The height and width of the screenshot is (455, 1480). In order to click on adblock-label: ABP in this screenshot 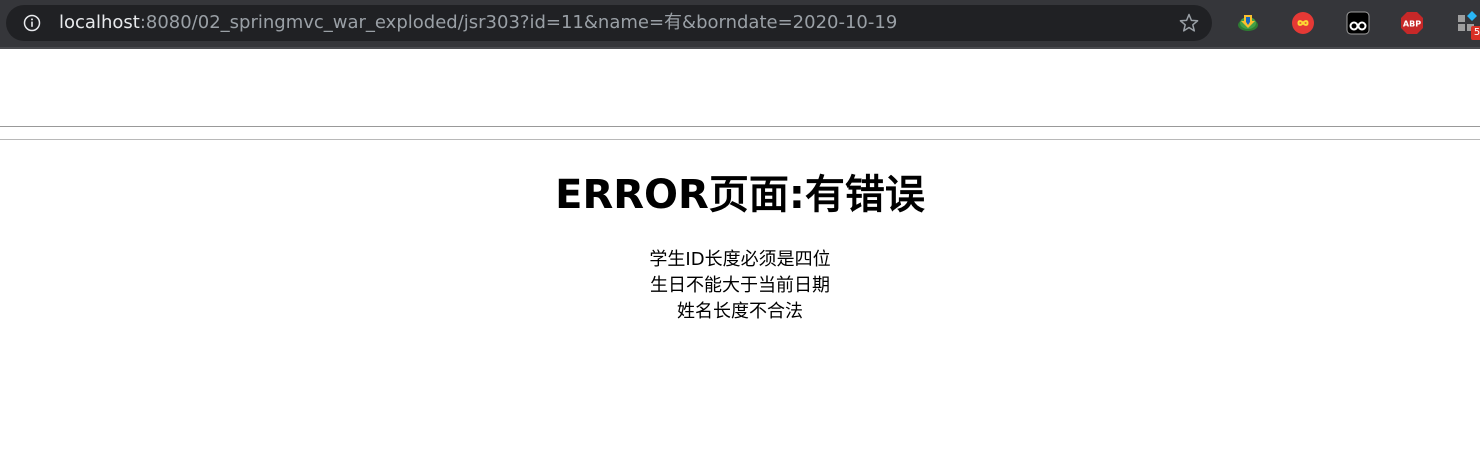, I will do `click(1412, 24)`.